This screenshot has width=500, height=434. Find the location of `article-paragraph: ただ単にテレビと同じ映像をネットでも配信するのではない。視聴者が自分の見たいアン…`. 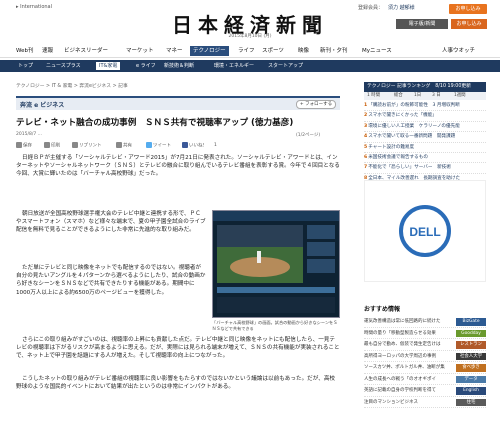

article-paragraph: ただ単にテレビと同じ映像をネットでも配信するのではない。視聴者が自分の見たいアン… is located at coordinates (111, 280).